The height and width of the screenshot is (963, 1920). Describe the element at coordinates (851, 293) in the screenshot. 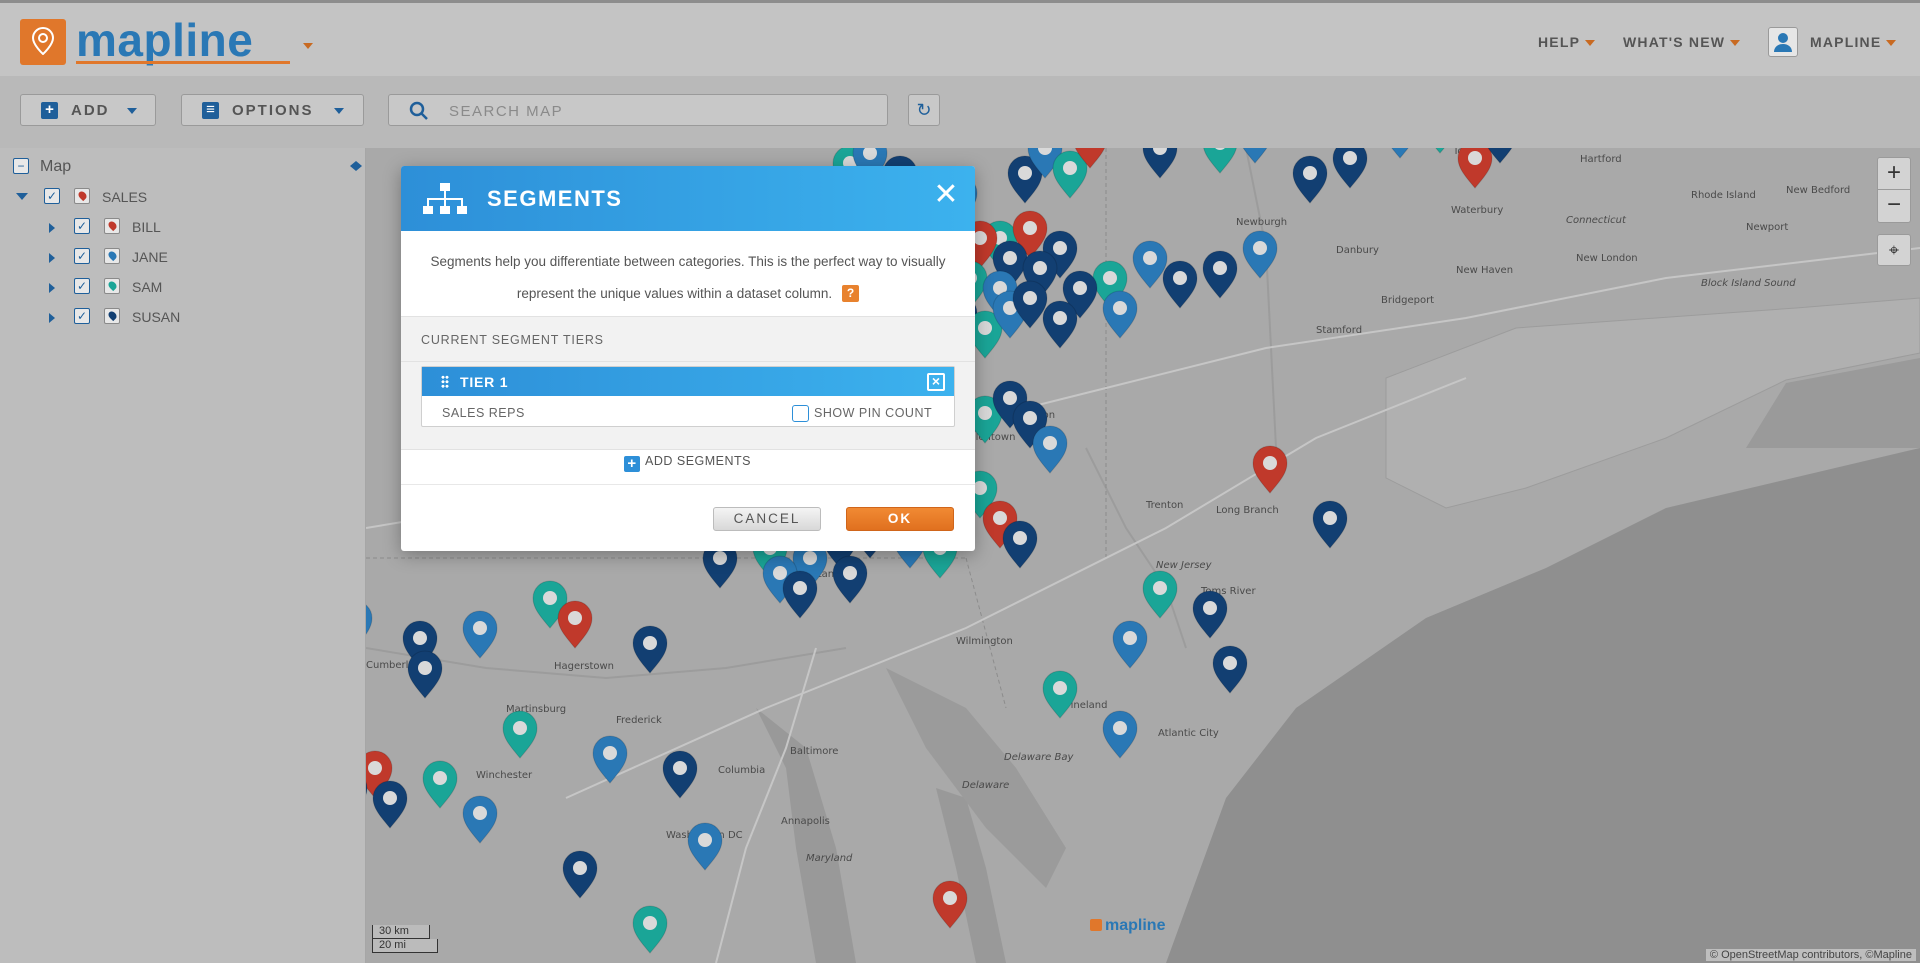

I see `help-icon: ?` at that location.